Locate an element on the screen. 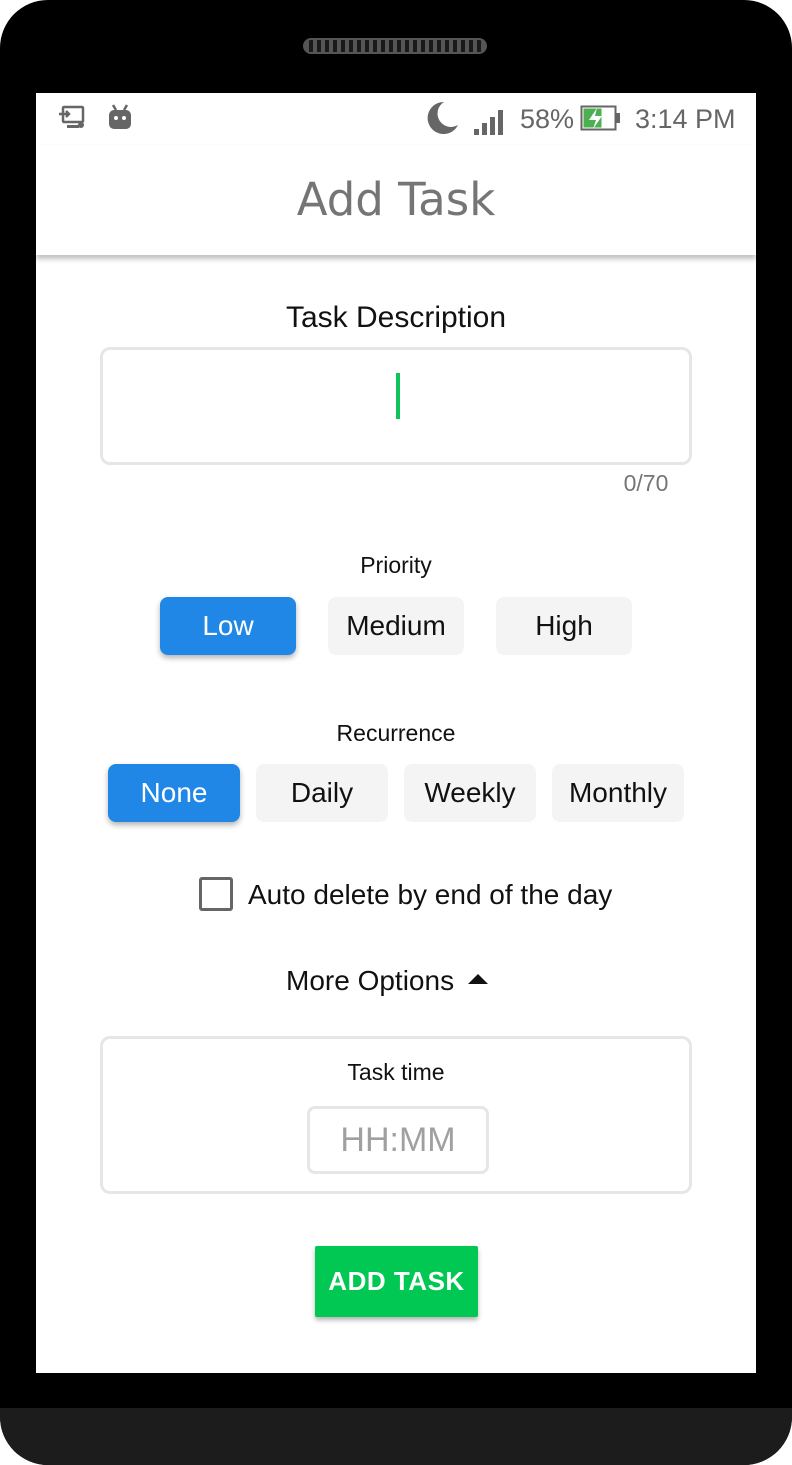 Image resolution: width=792 pixels, height=1465 pixels. recurrence-label: Recurrence is located at coordinates (396, 733).